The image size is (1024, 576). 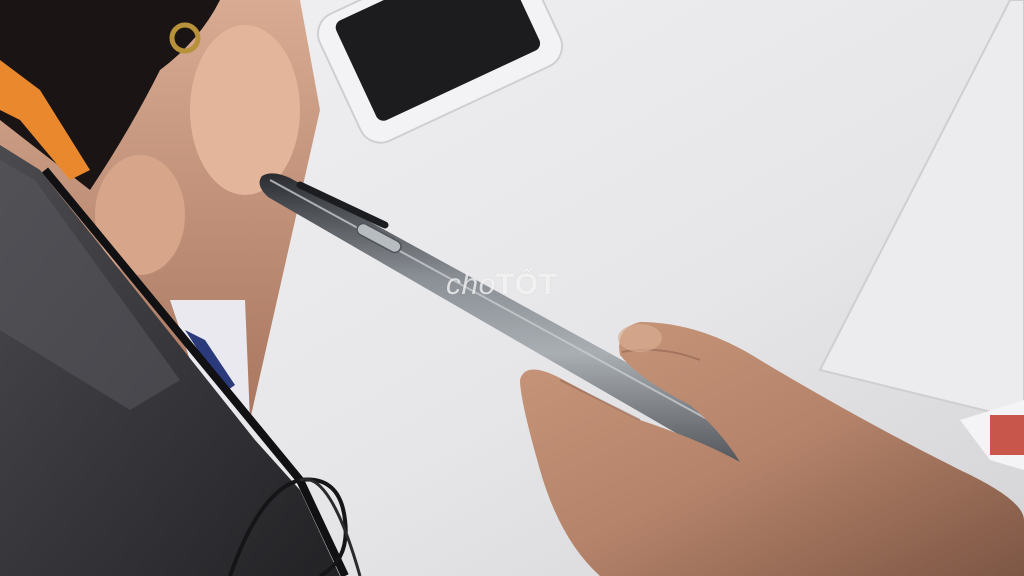 I want to click on red-label, so click(x=1007, y=435).